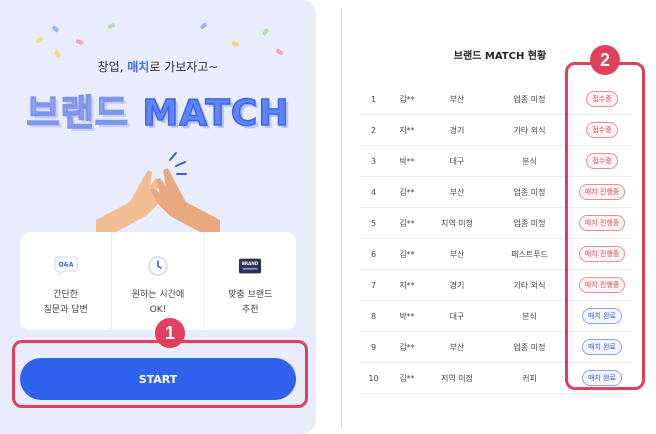 The width and height of the screenshot is (656, 434). What do you see at coordinates (373, 99) in the screenshot?
I see `row-number: 1` at bounding box center [373, 99].